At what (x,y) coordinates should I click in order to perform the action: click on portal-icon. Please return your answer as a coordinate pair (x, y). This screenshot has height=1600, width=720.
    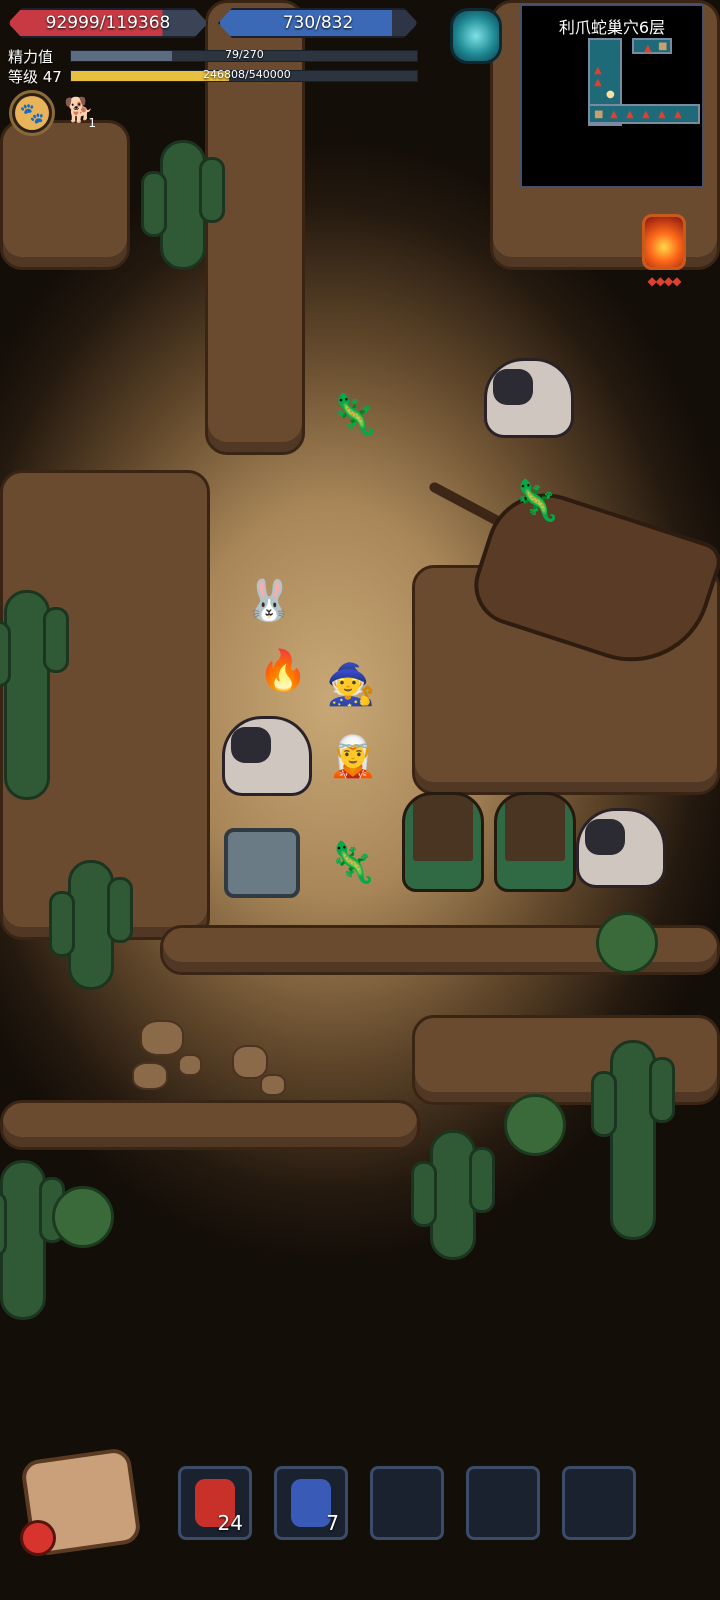
    Looking at the image, I should click on (476, 36).